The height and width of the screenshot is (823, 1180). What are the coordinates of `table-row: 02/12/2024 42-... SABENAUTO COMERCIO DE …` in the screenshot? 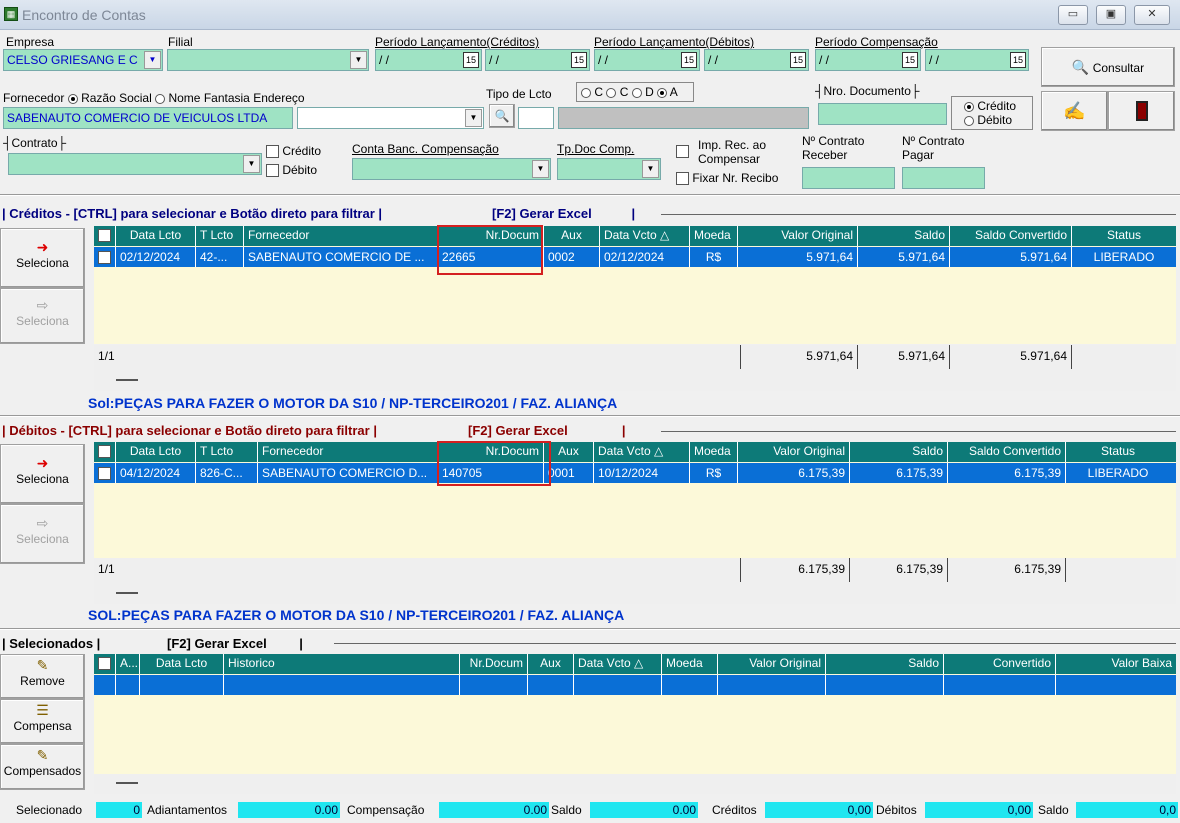 It's located at (635, 257).